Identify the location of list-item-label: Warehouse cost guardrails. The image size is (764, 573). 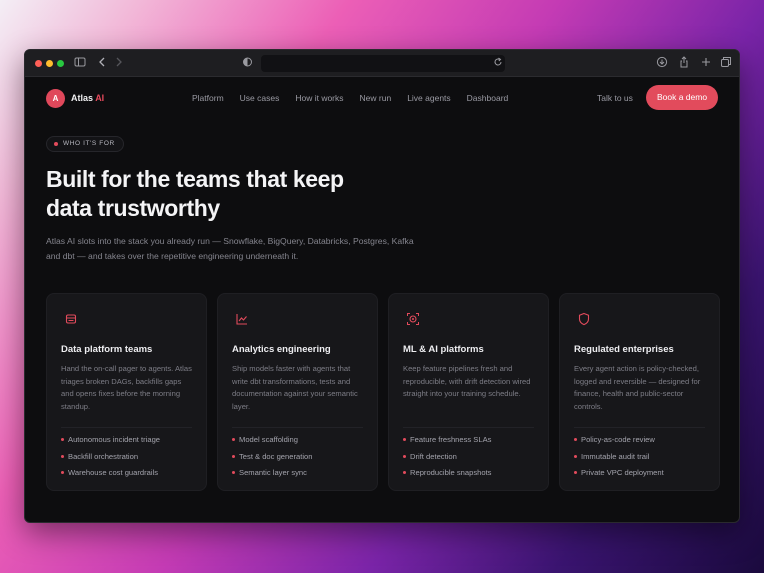
(113, 472).